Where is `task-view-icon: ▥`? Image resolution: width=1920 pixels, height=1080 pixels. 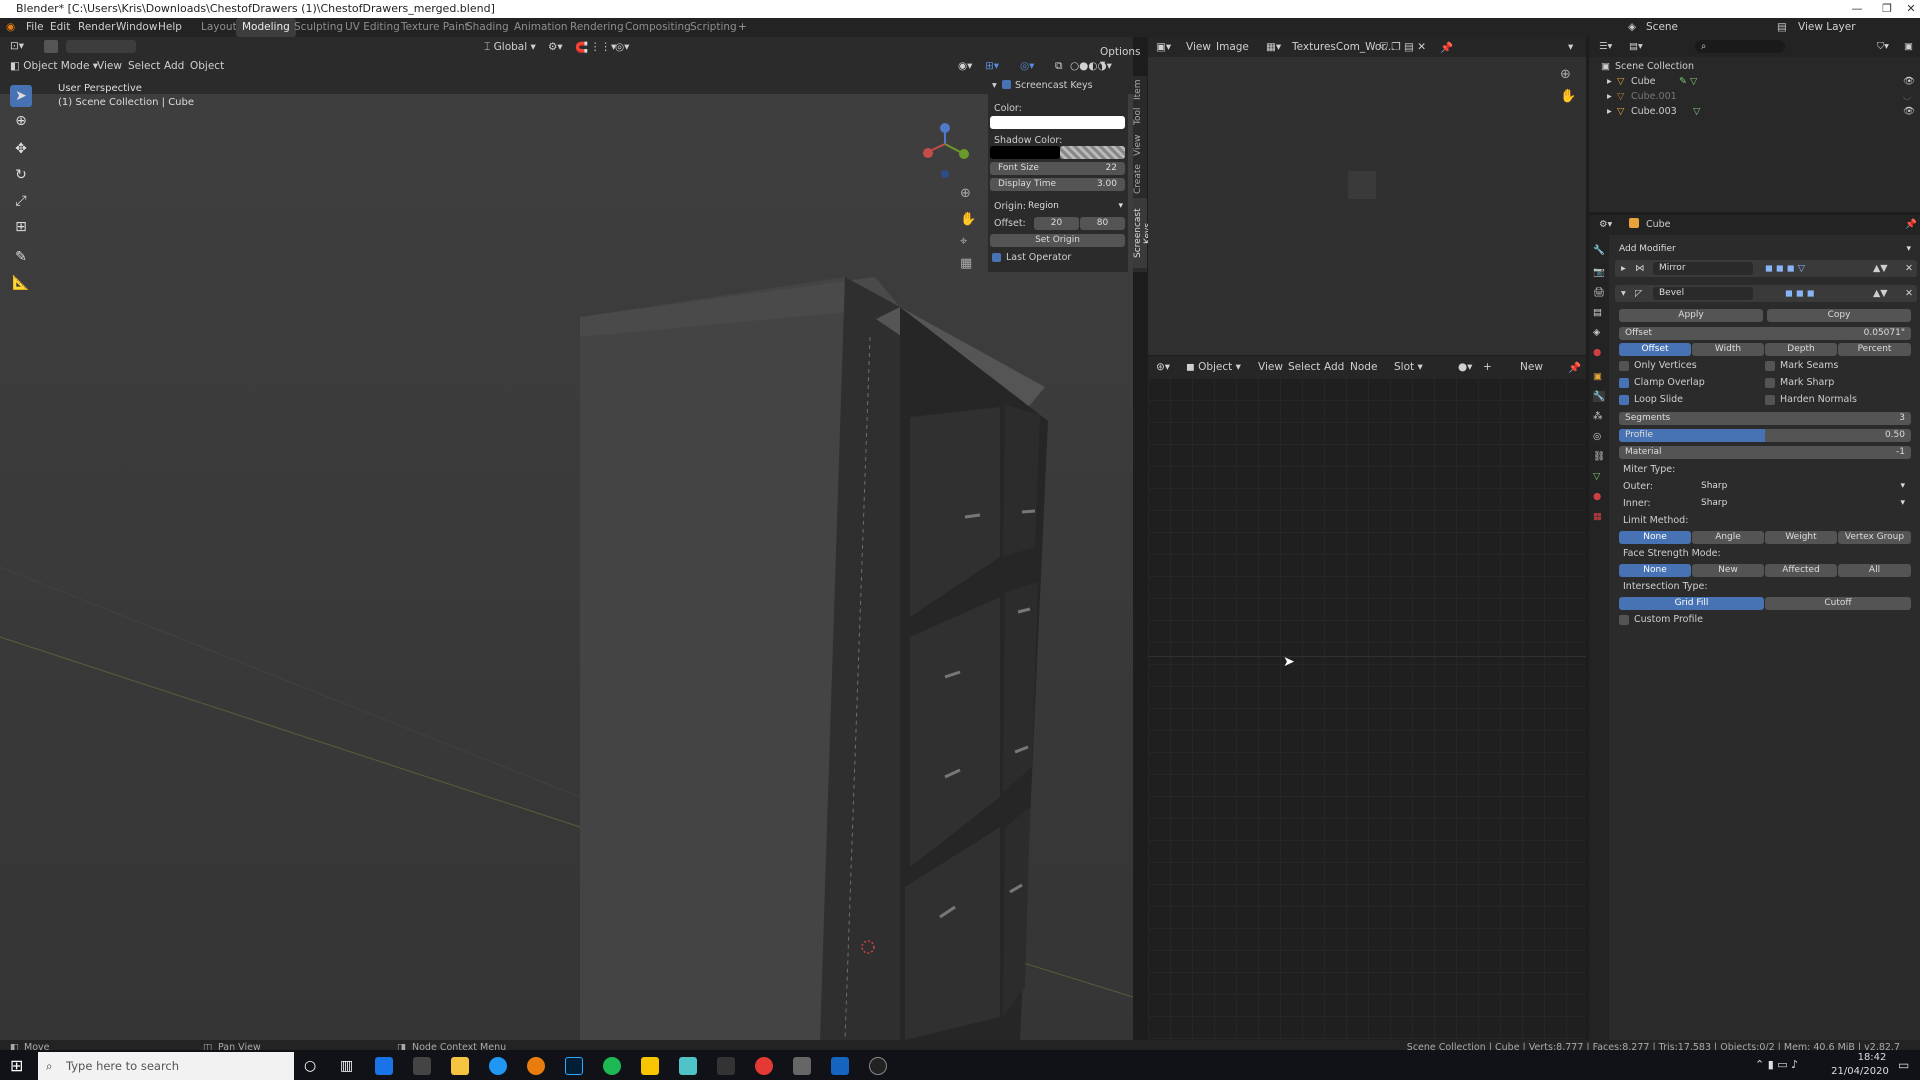 task-view-icon: ▥ is located at coordinates (346, 1066).